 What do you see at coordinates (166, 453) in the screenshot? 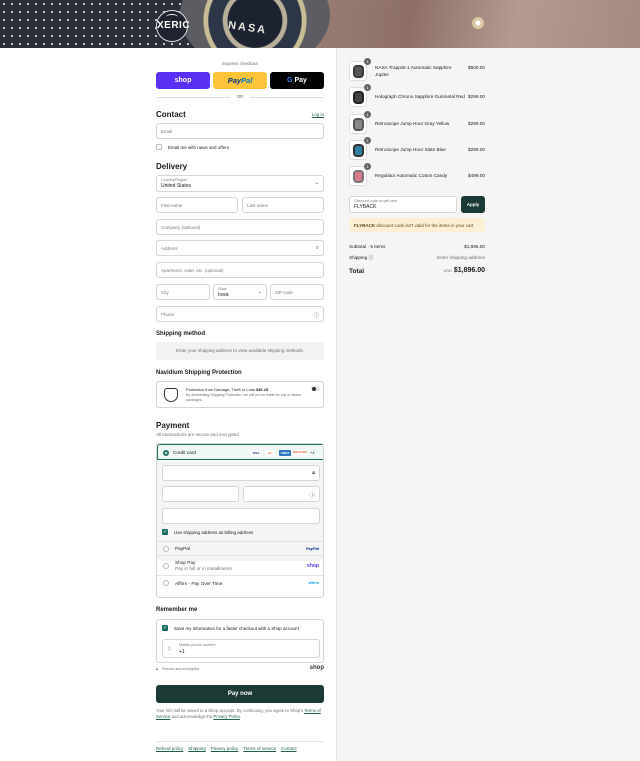
I see `credit-card-radio` at bounding box center [166, 453].